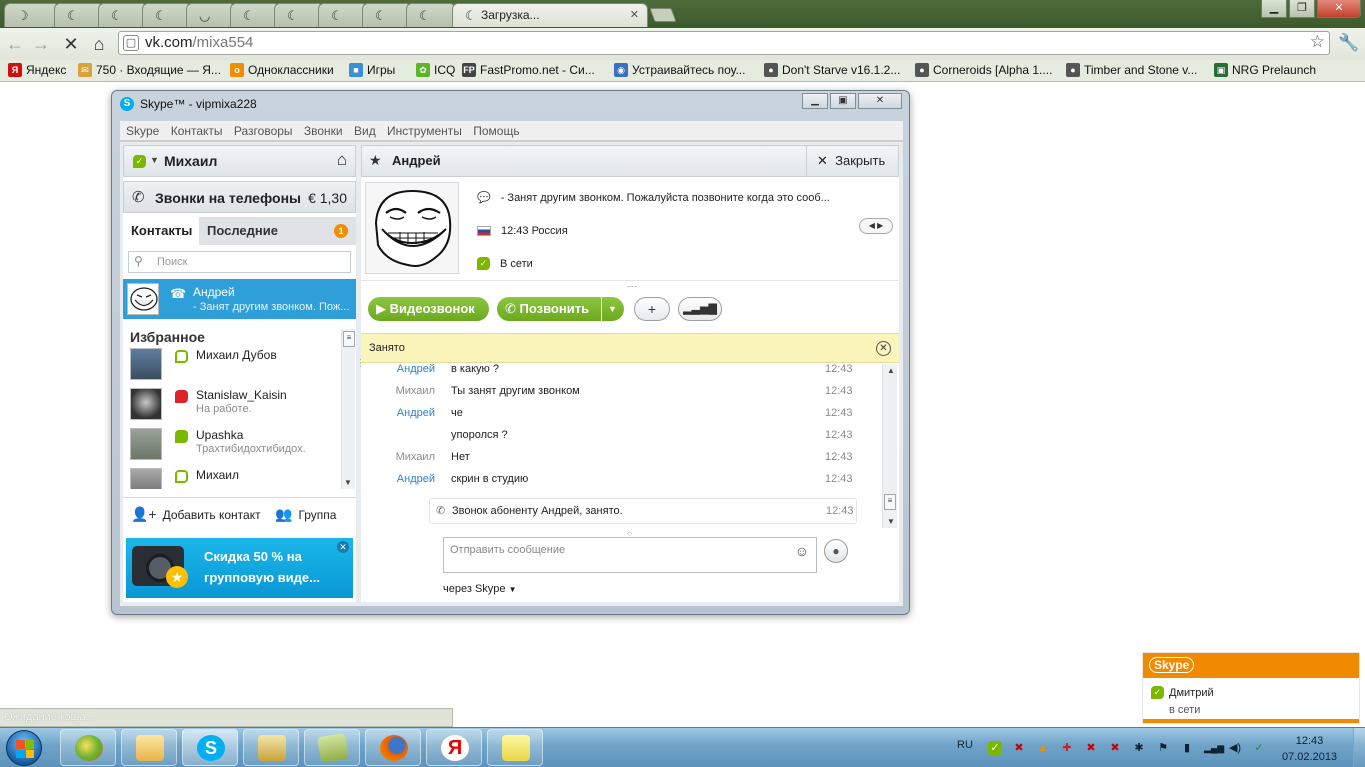  I want to click on add-participant-button: +, so click(652, 309).